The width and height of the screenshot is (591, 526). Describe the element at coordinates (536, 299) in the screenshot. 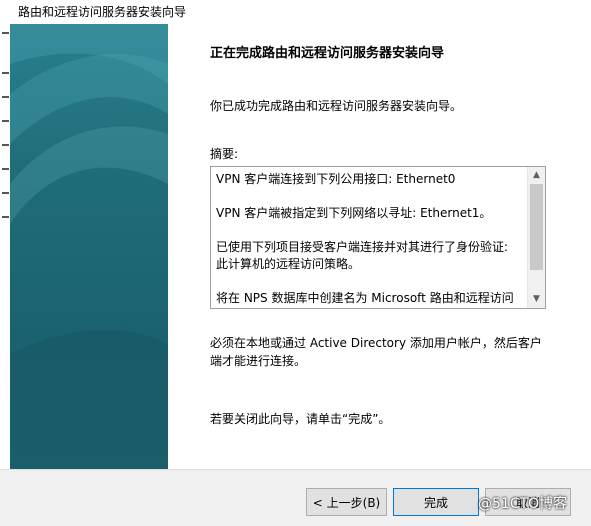

I see `scroll-down-icon: ▼` at that location.